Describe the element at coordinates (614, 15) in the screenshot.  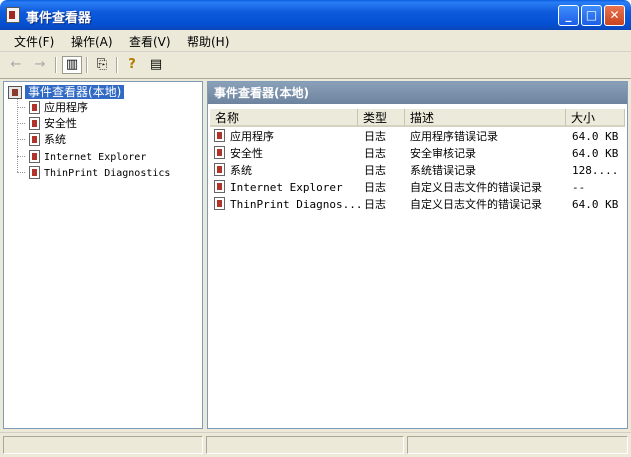
I see `close-button: ✕` at that location.